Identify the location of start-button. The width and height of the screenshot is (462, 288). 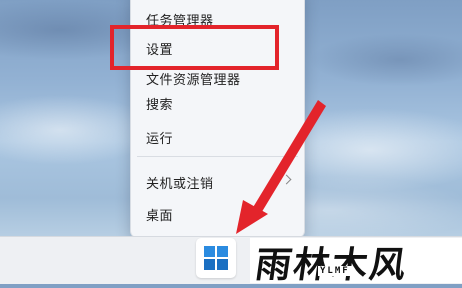
(216, 258).